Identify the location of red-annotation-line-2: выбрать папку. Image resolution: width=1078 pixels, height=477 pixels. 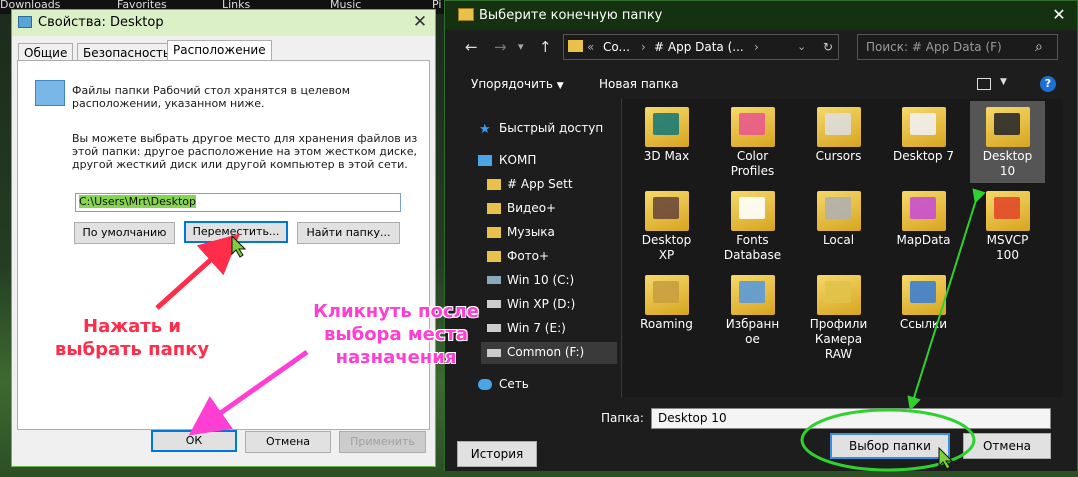
(132, 349).